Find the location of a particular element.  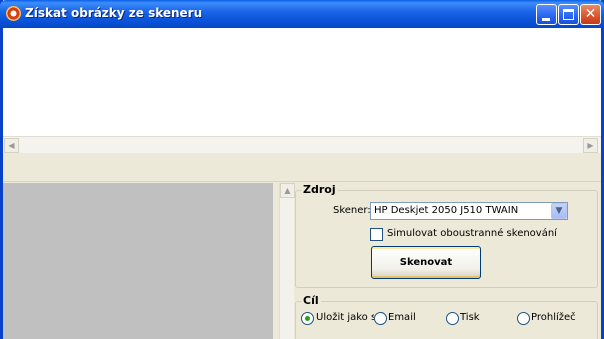

duplex-checkbox is located at coordinates (376, 234).